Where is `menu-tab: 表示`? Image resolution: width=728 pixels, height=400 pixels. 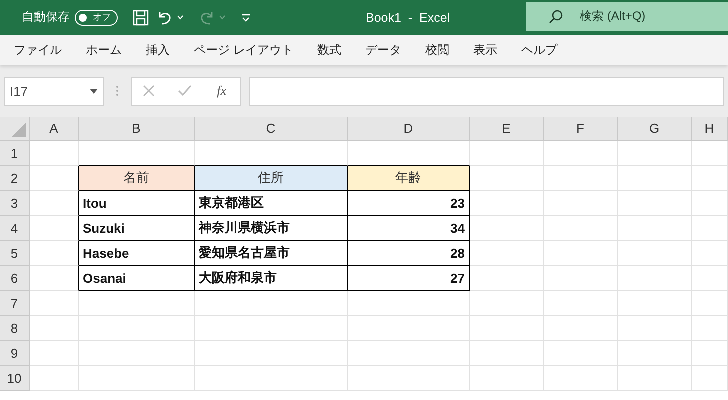
menu-tab: 表示 is located at coordinates (485, 50).